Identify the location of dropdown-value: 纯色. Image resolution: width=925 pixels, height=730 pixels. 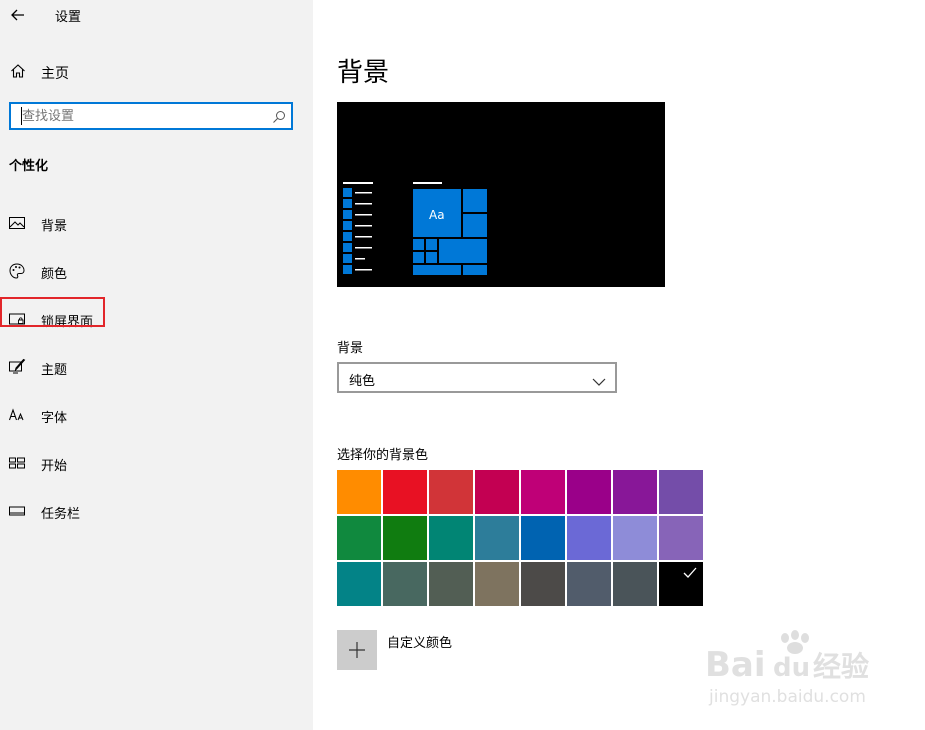
(362, 381).